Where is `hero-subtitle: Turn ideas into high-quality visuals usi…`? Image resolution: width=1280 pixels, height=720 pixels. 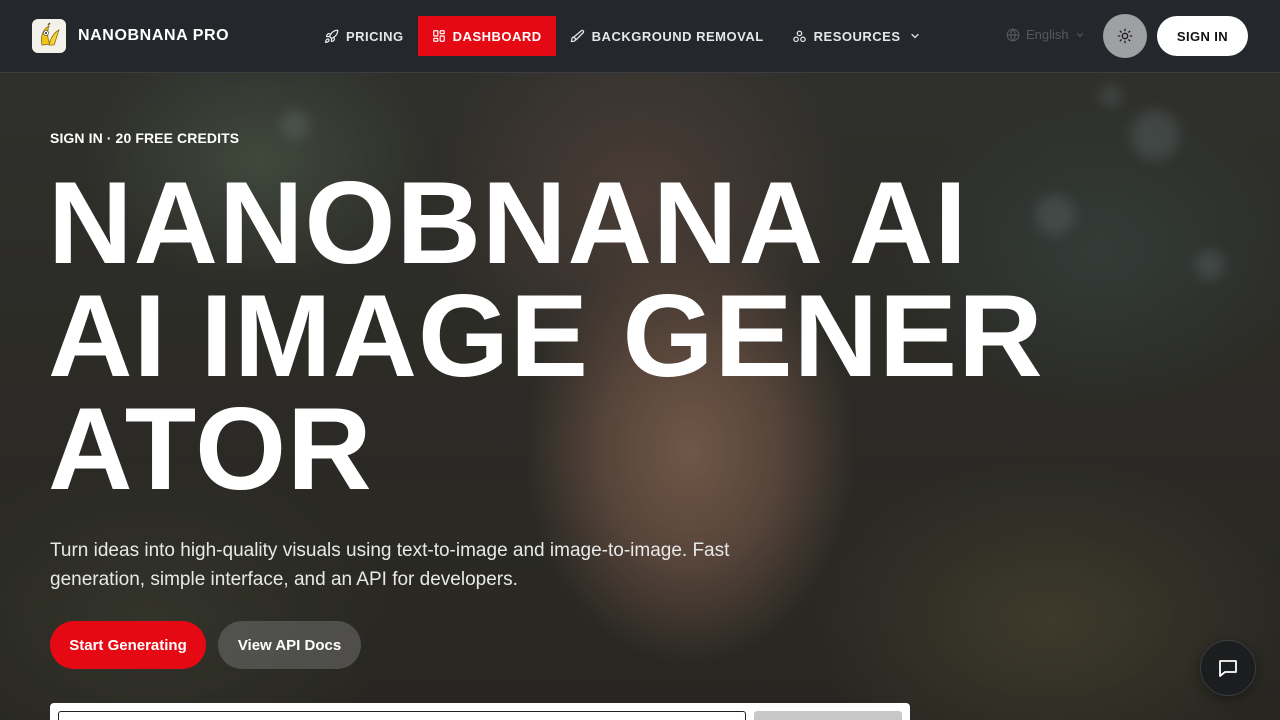 hero-subtitle: Turn ideas into high-quality visuals usi… is located at coordinates (390, 565).